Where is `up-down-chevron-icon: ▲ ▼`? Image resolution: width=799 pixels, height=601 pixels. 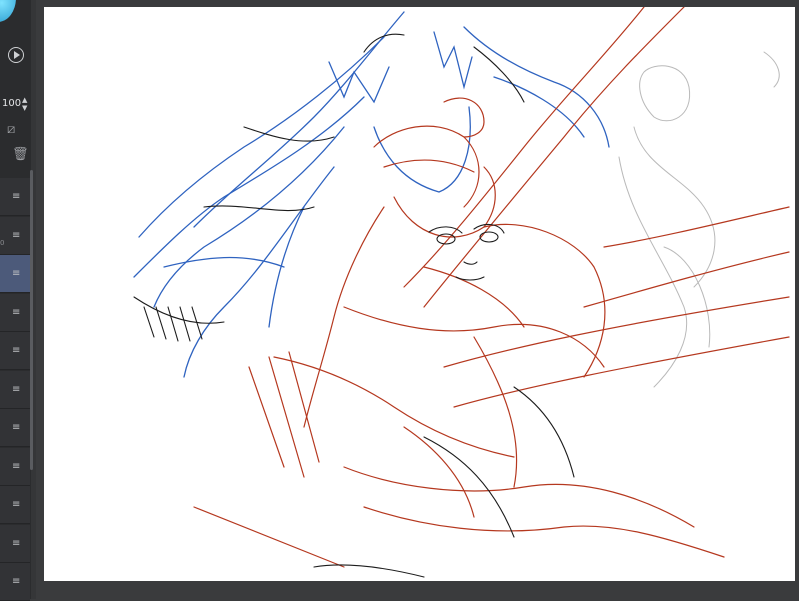
up-down-chevron-icon: ▲ ▼ is located at coordinates (26, 104).